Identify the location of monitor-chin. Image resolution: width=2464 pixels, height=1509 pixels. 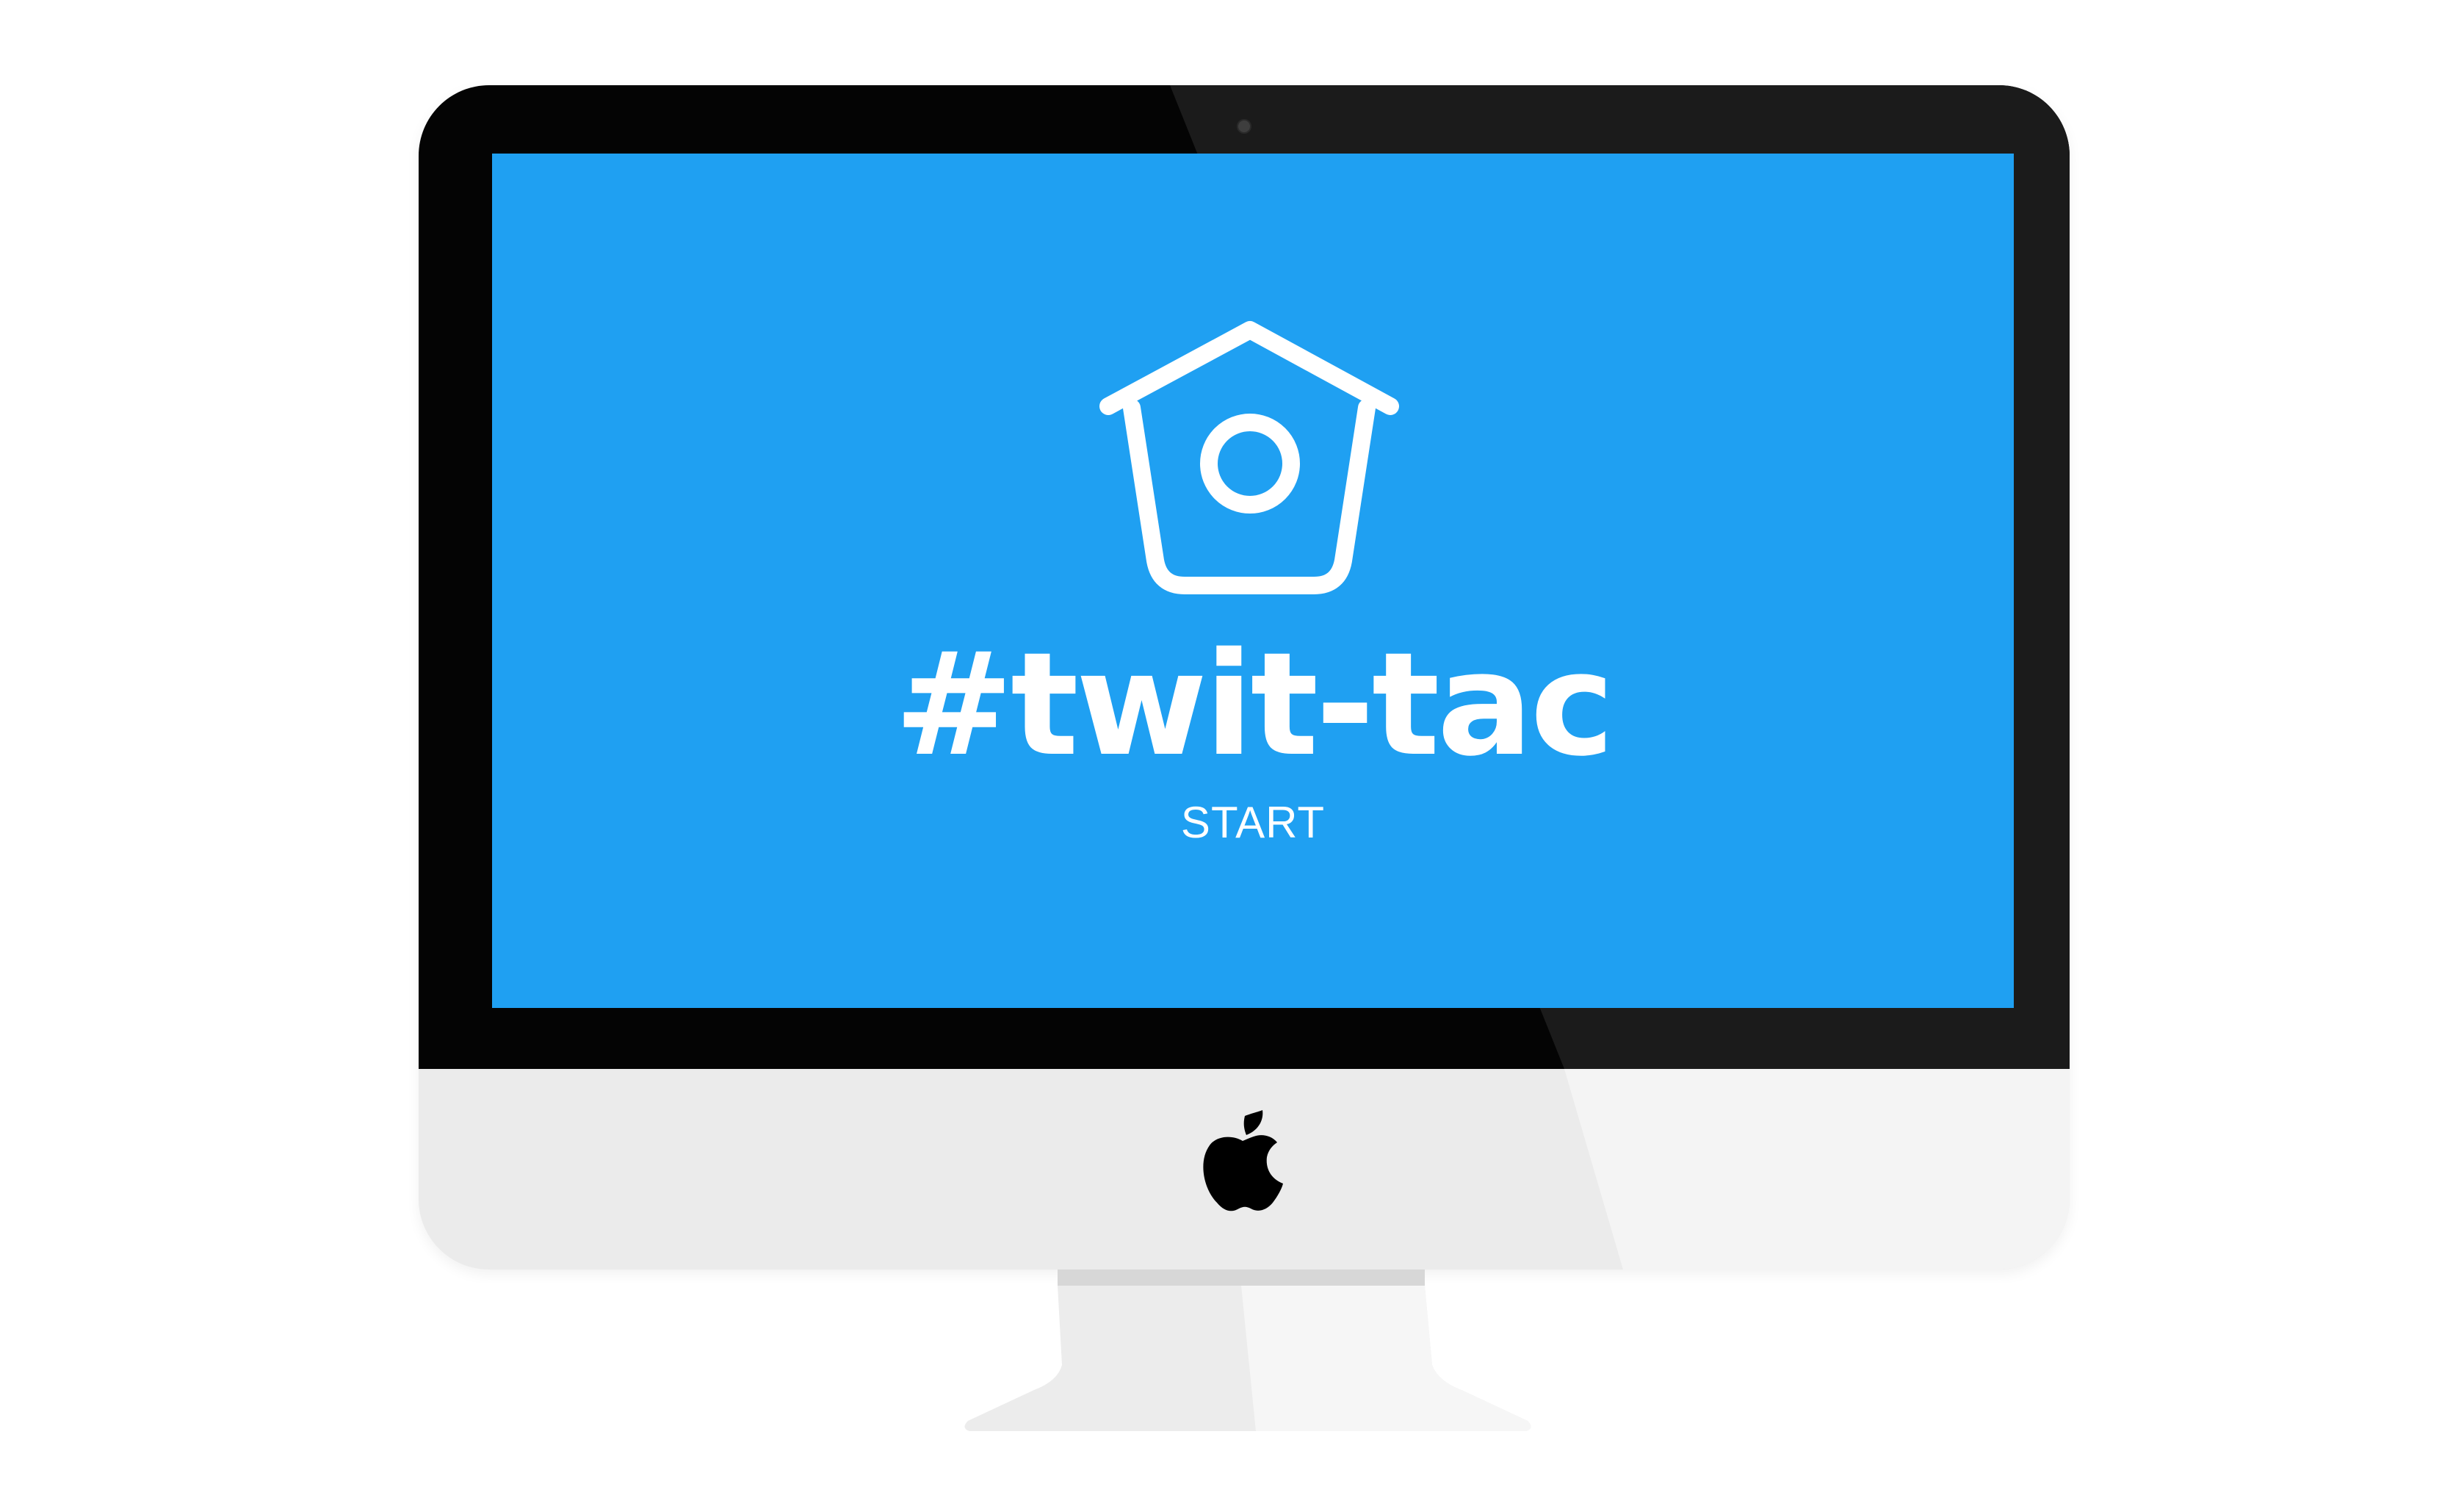
(1244, 1169).